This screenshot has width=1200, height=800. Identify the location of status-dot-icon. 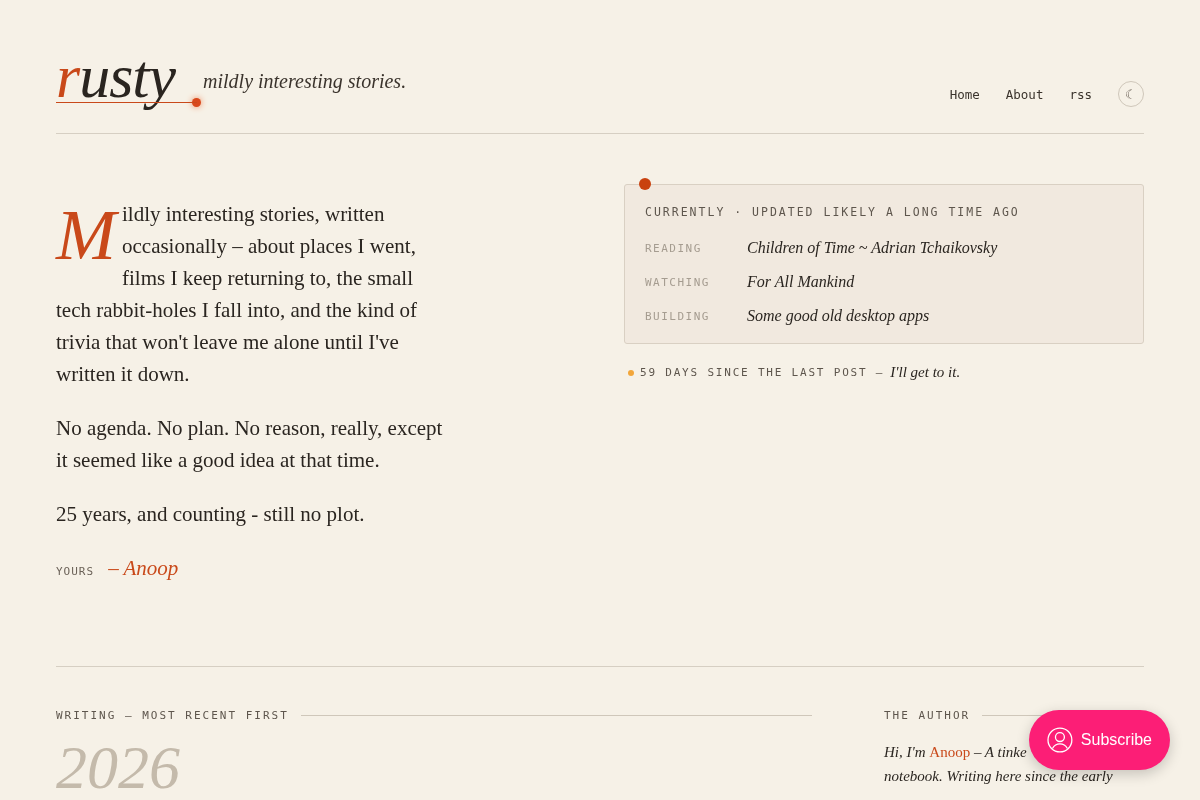
(631, 372).